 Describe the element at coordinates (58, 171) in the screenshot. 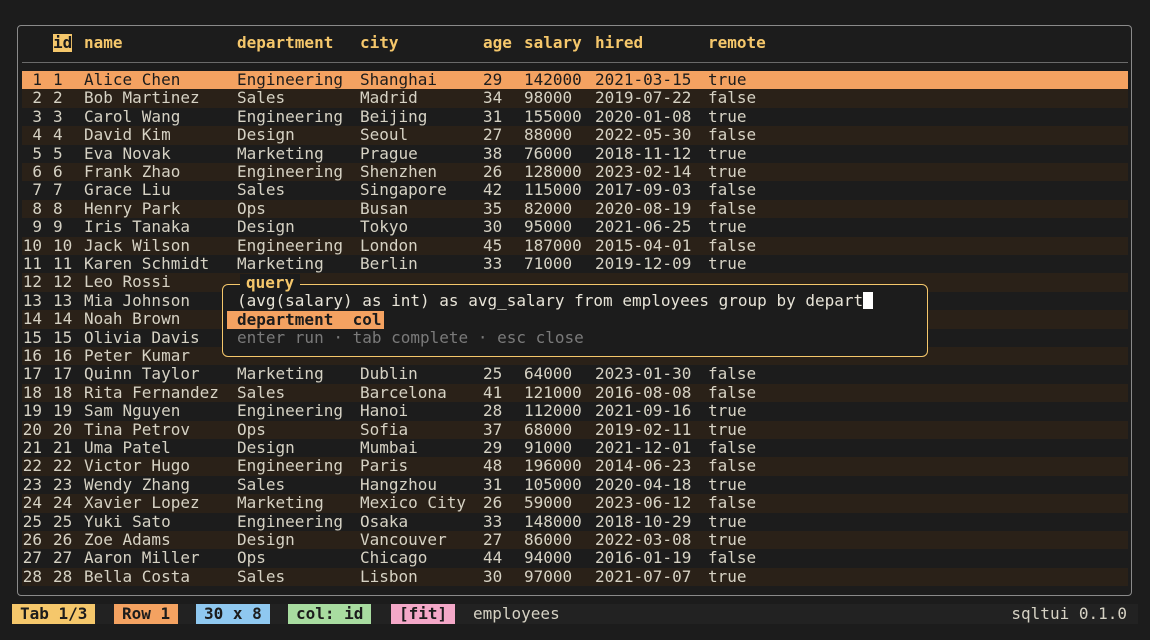

I see `cell-id: 6` at that location.